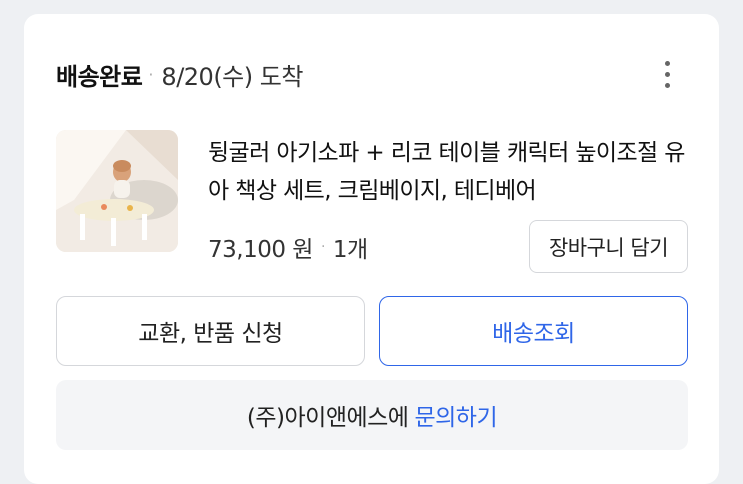 This screenshot has height=484, width=743. I want to click on seller-name: (주)아이앤에스에, so click(327, 418).